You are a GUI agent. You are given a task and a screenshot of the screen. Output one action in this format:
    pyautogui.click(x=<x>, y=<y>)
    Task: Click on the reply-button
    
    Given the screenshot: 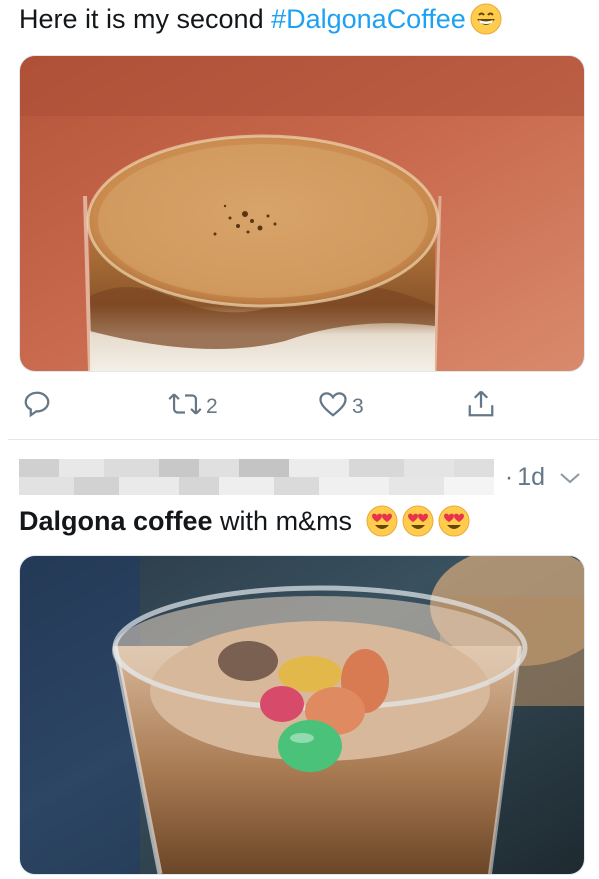 What is the action you would take?
    pyautogui.click(x=37, y=407)
    